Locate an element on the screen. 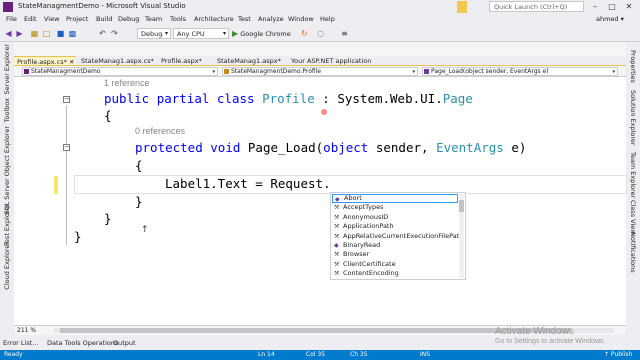  minimize-button: – is located at coordinates (595, 7).